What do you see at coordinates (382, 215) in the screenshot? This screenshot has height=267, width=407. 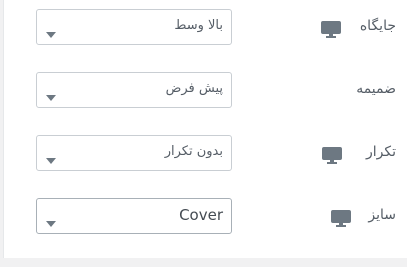 I see `size-label: سایز` at bounding box center [382, 215].